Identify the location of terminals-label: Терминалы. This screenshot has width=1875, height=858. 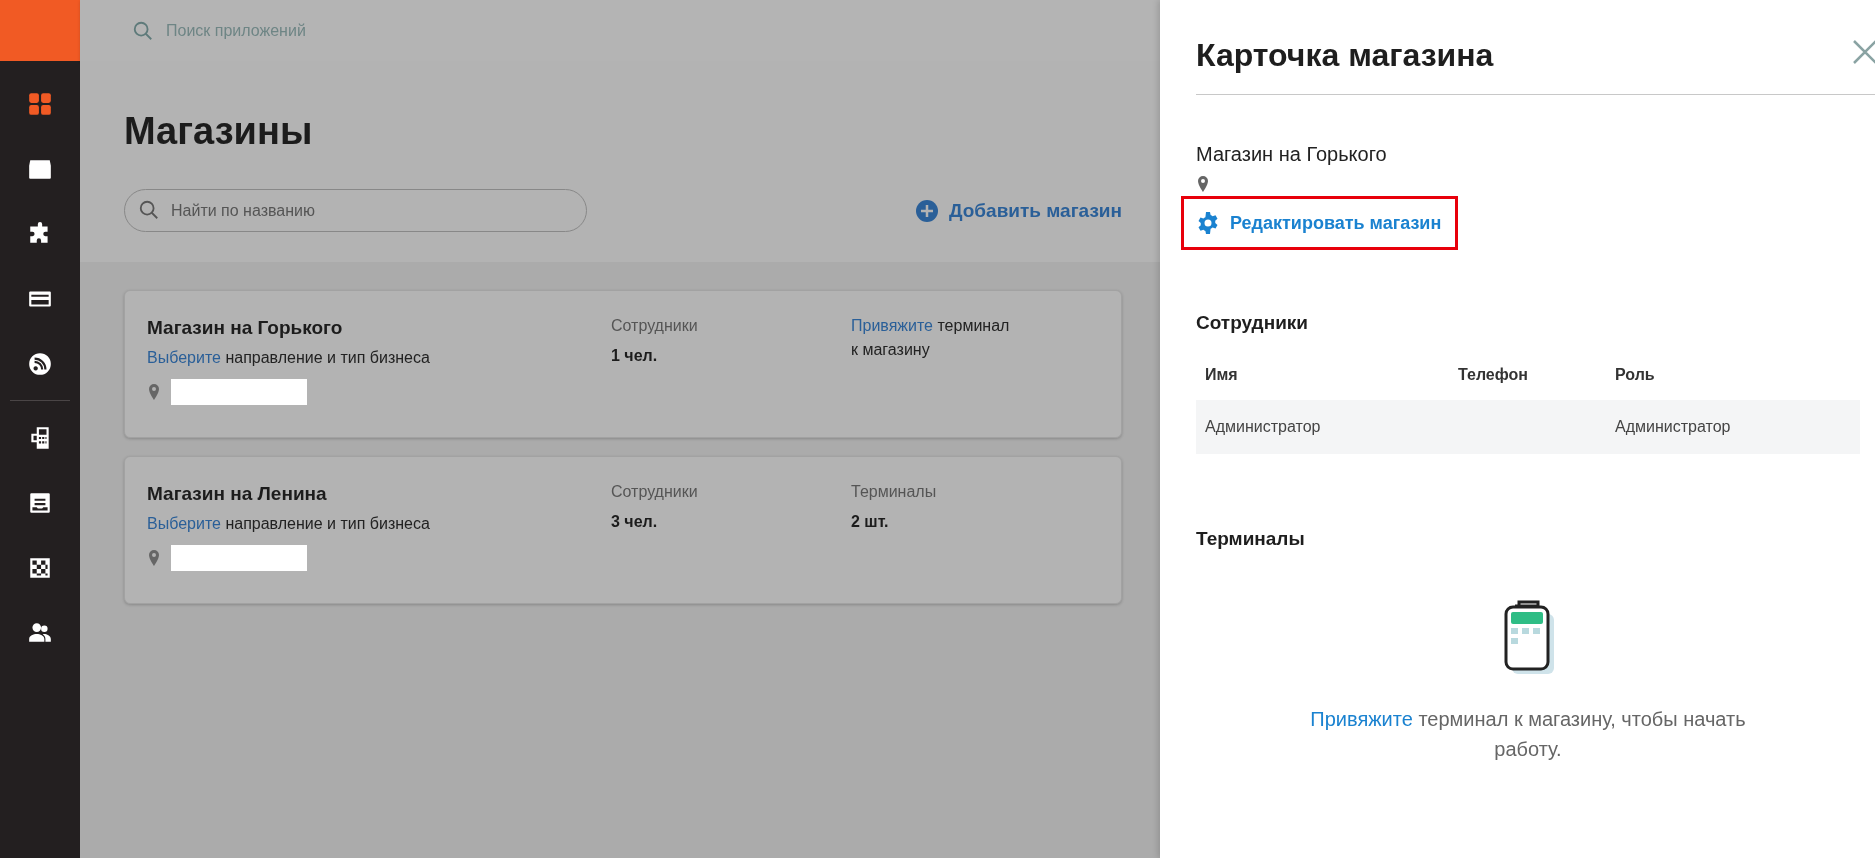
(894, 492).